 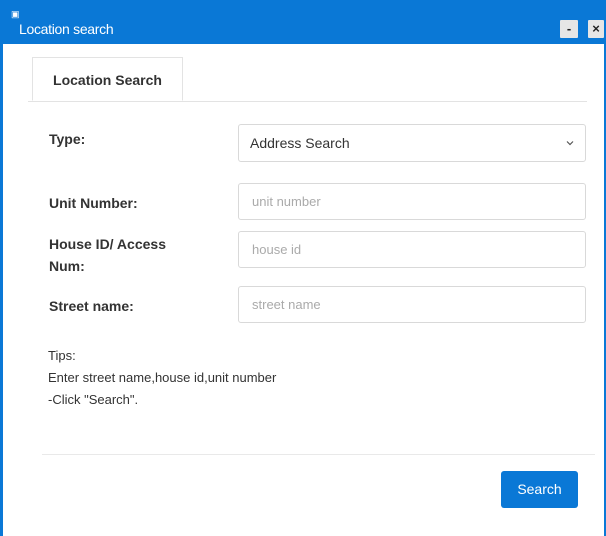 What do you see at coordinates (596, 29) in the screenshot?
I see `close-button: ×` at bounding box center [596, 29].